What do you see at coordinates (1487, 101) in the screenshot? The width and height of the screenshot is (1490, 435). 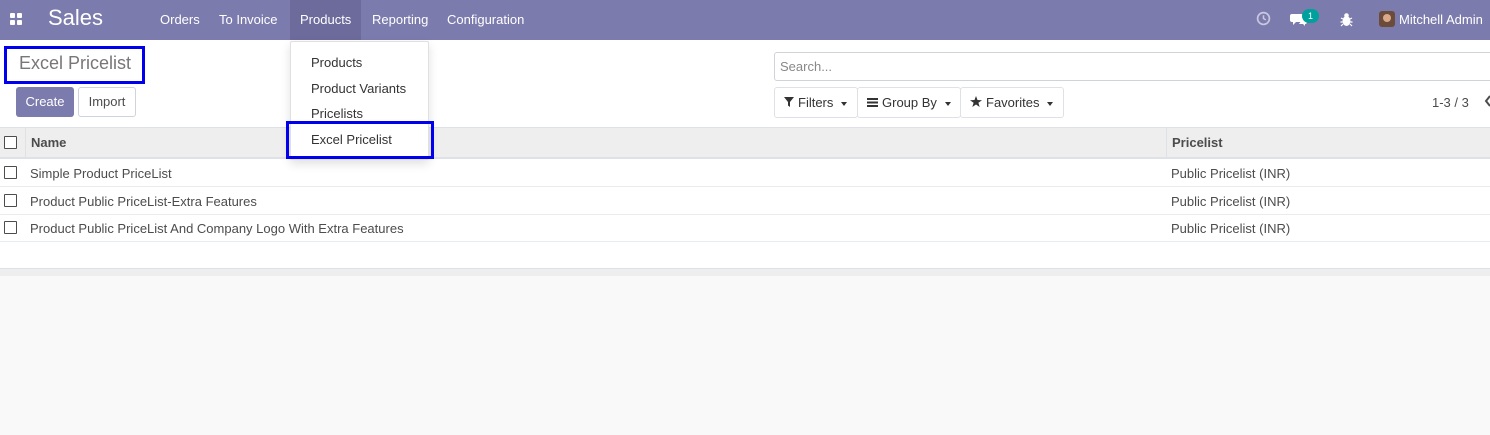 I see `chevron-left-icon` at bounding box center [1487, 101].